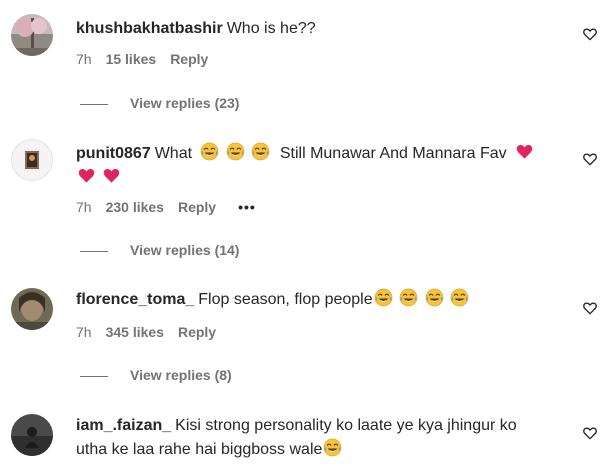 This screenshot has height=474, width=607. What do you see at coordinates (135, 299) in the screenshot?
I see `username: florence_toma_` at bounding box center [135, 299].